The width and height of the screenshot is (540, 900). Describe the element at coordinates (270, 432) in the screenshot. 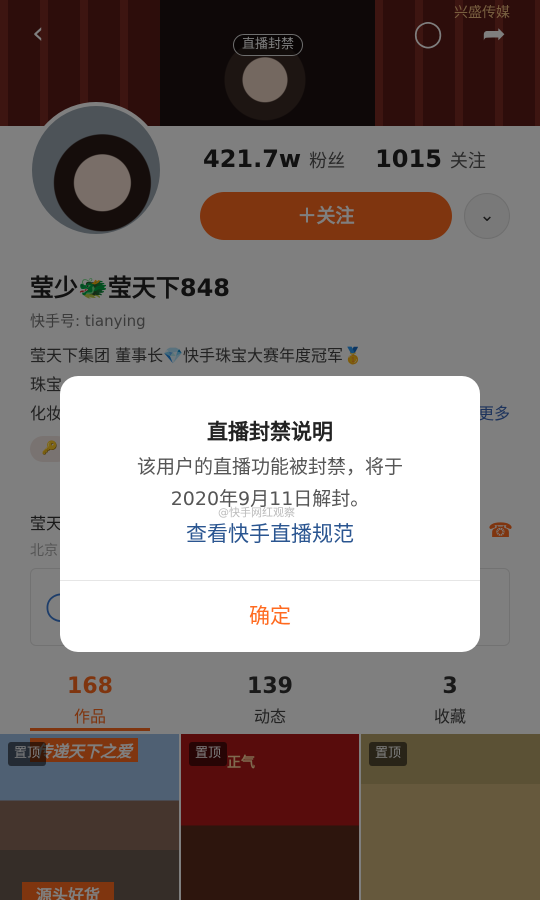

I see `dialog-title: 直播封禁说明` at that location.